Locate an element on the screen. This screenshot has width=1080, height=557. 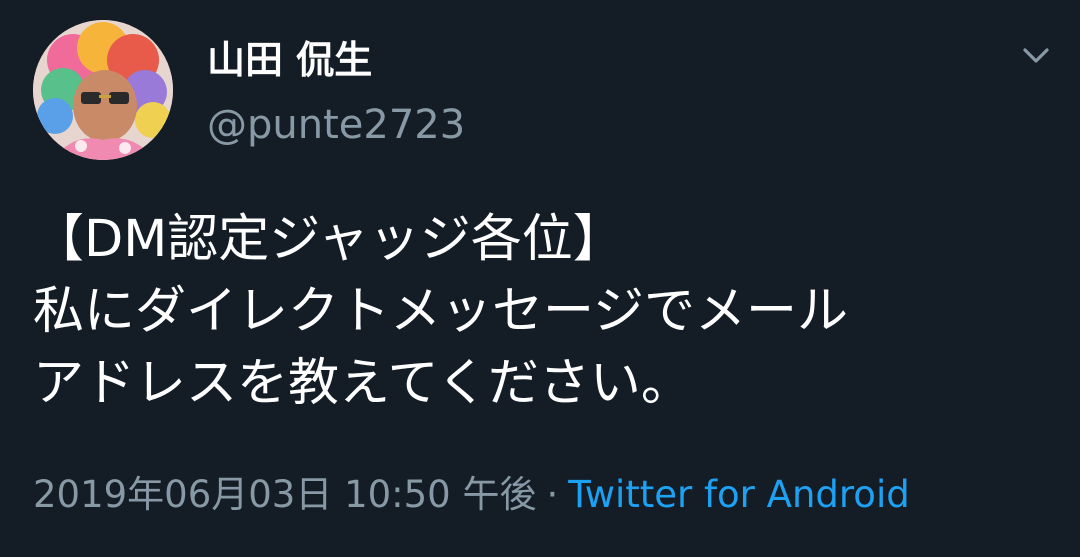
tweet-meta: 2019年06月03日 10:50 午後 · Twitter for Android is located at coordinates (471, 495).